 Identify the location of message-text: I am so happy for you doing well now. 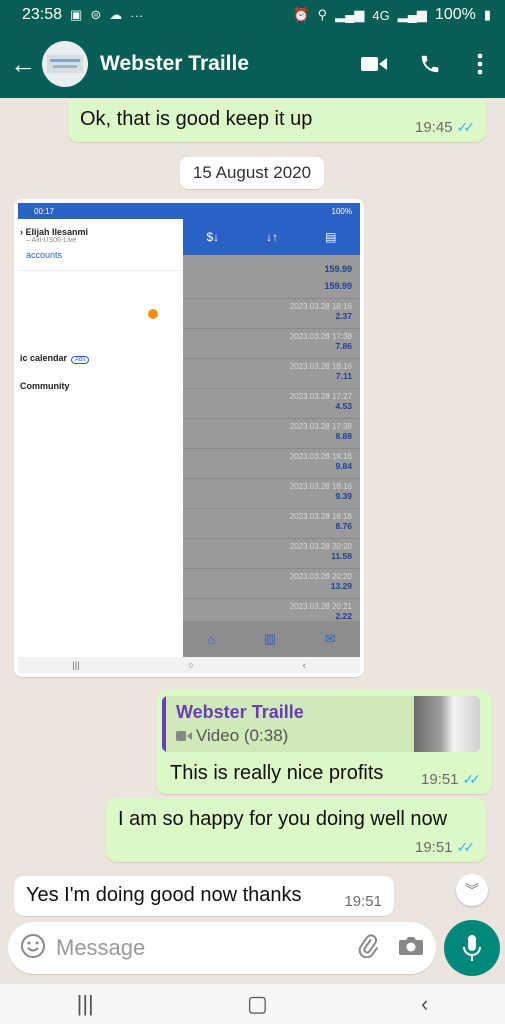
(283, 819).